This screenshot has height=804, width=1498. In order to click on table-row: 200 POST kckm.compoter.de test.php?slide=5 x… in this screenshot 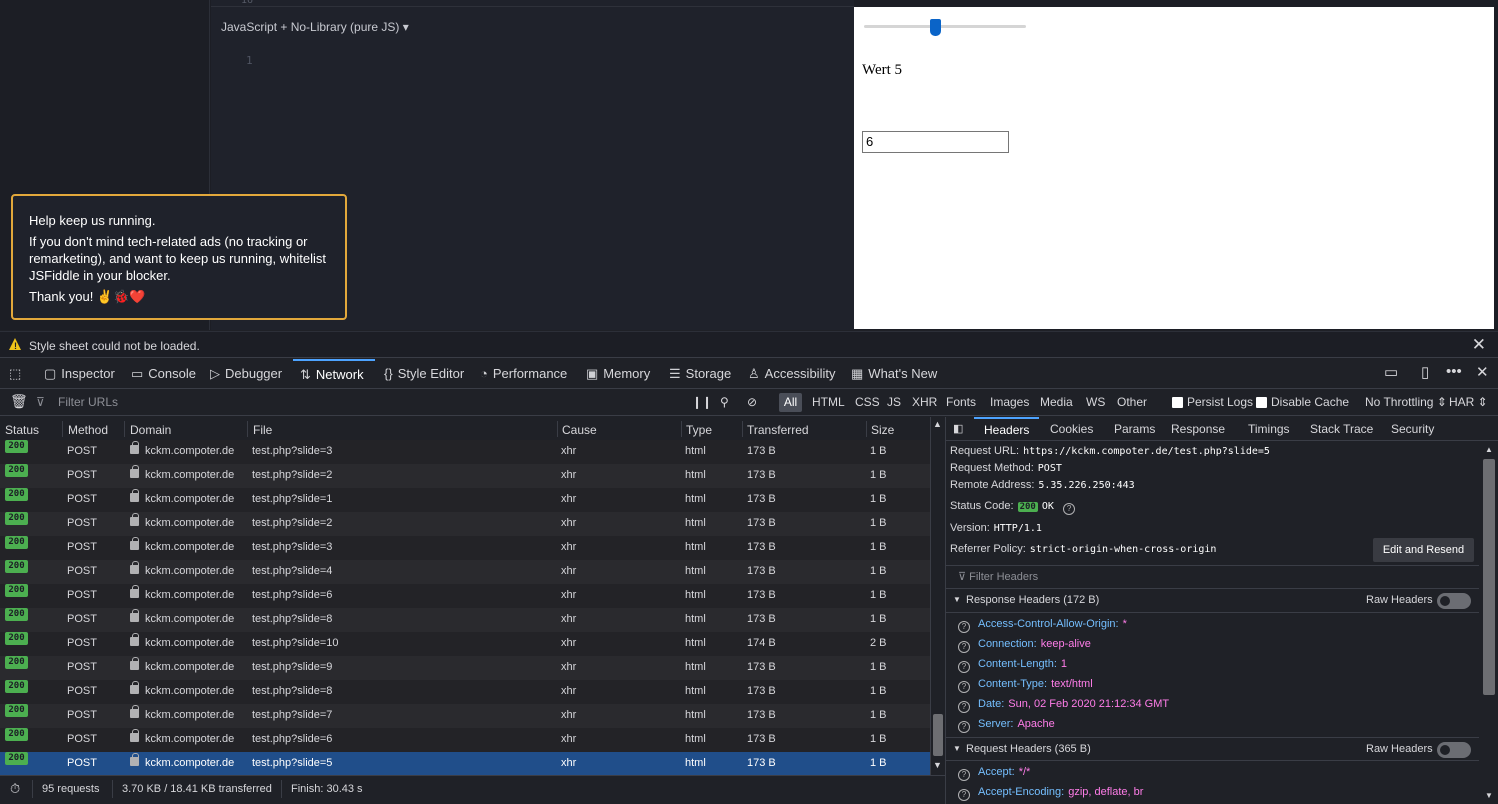, I will do `click(465, 764)`.